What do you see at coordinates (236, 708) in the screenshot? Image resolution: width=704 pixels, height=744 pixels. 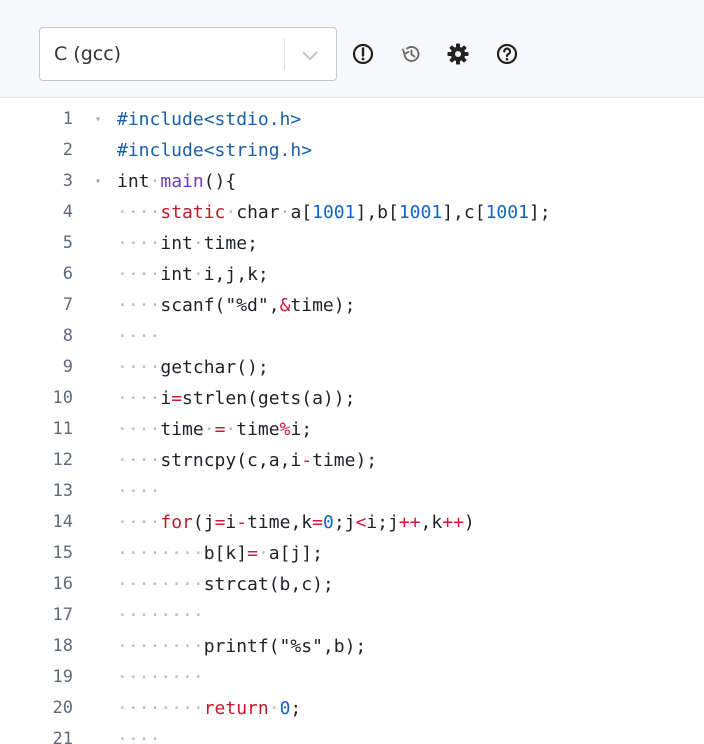 I see `code-token: return` at bounding box center [236, 708].